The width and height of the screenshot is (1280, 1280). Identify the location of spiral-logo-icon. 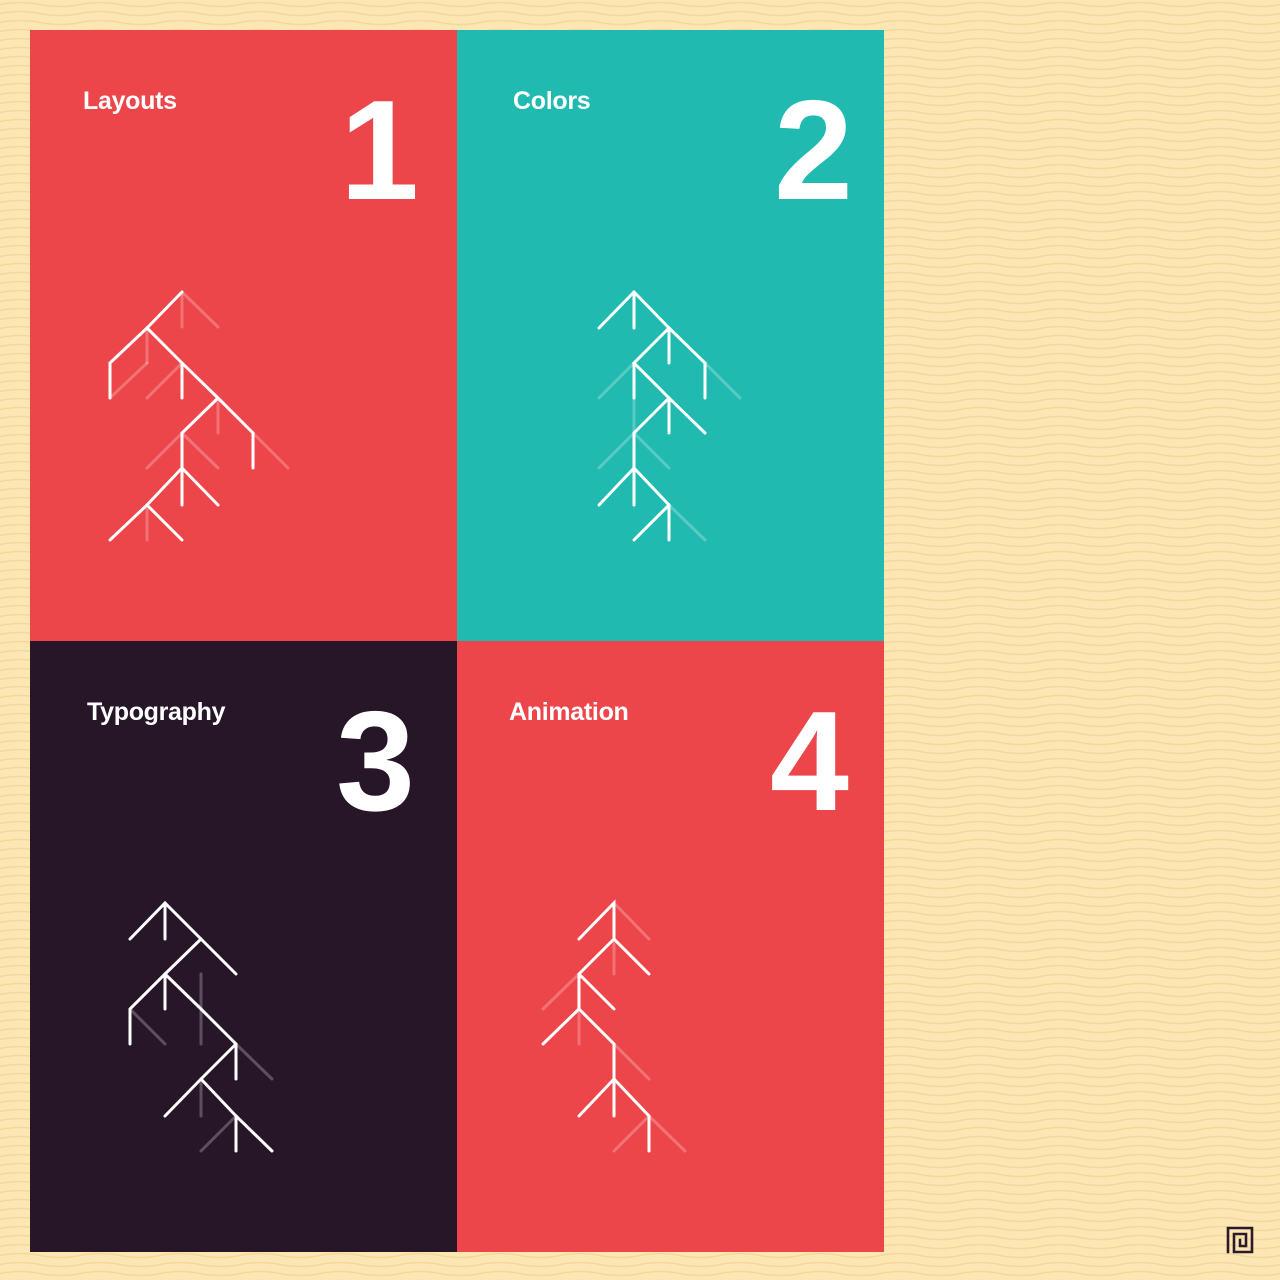
(1240, 1240).